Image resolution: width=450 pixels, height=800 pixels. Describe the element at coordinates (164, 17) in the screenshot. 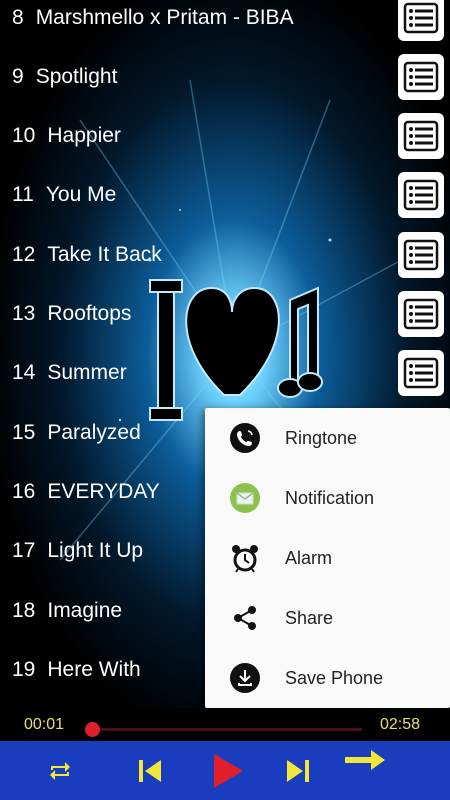

I see `song-title: Marshmello x Pritam - BIBA` at that location.